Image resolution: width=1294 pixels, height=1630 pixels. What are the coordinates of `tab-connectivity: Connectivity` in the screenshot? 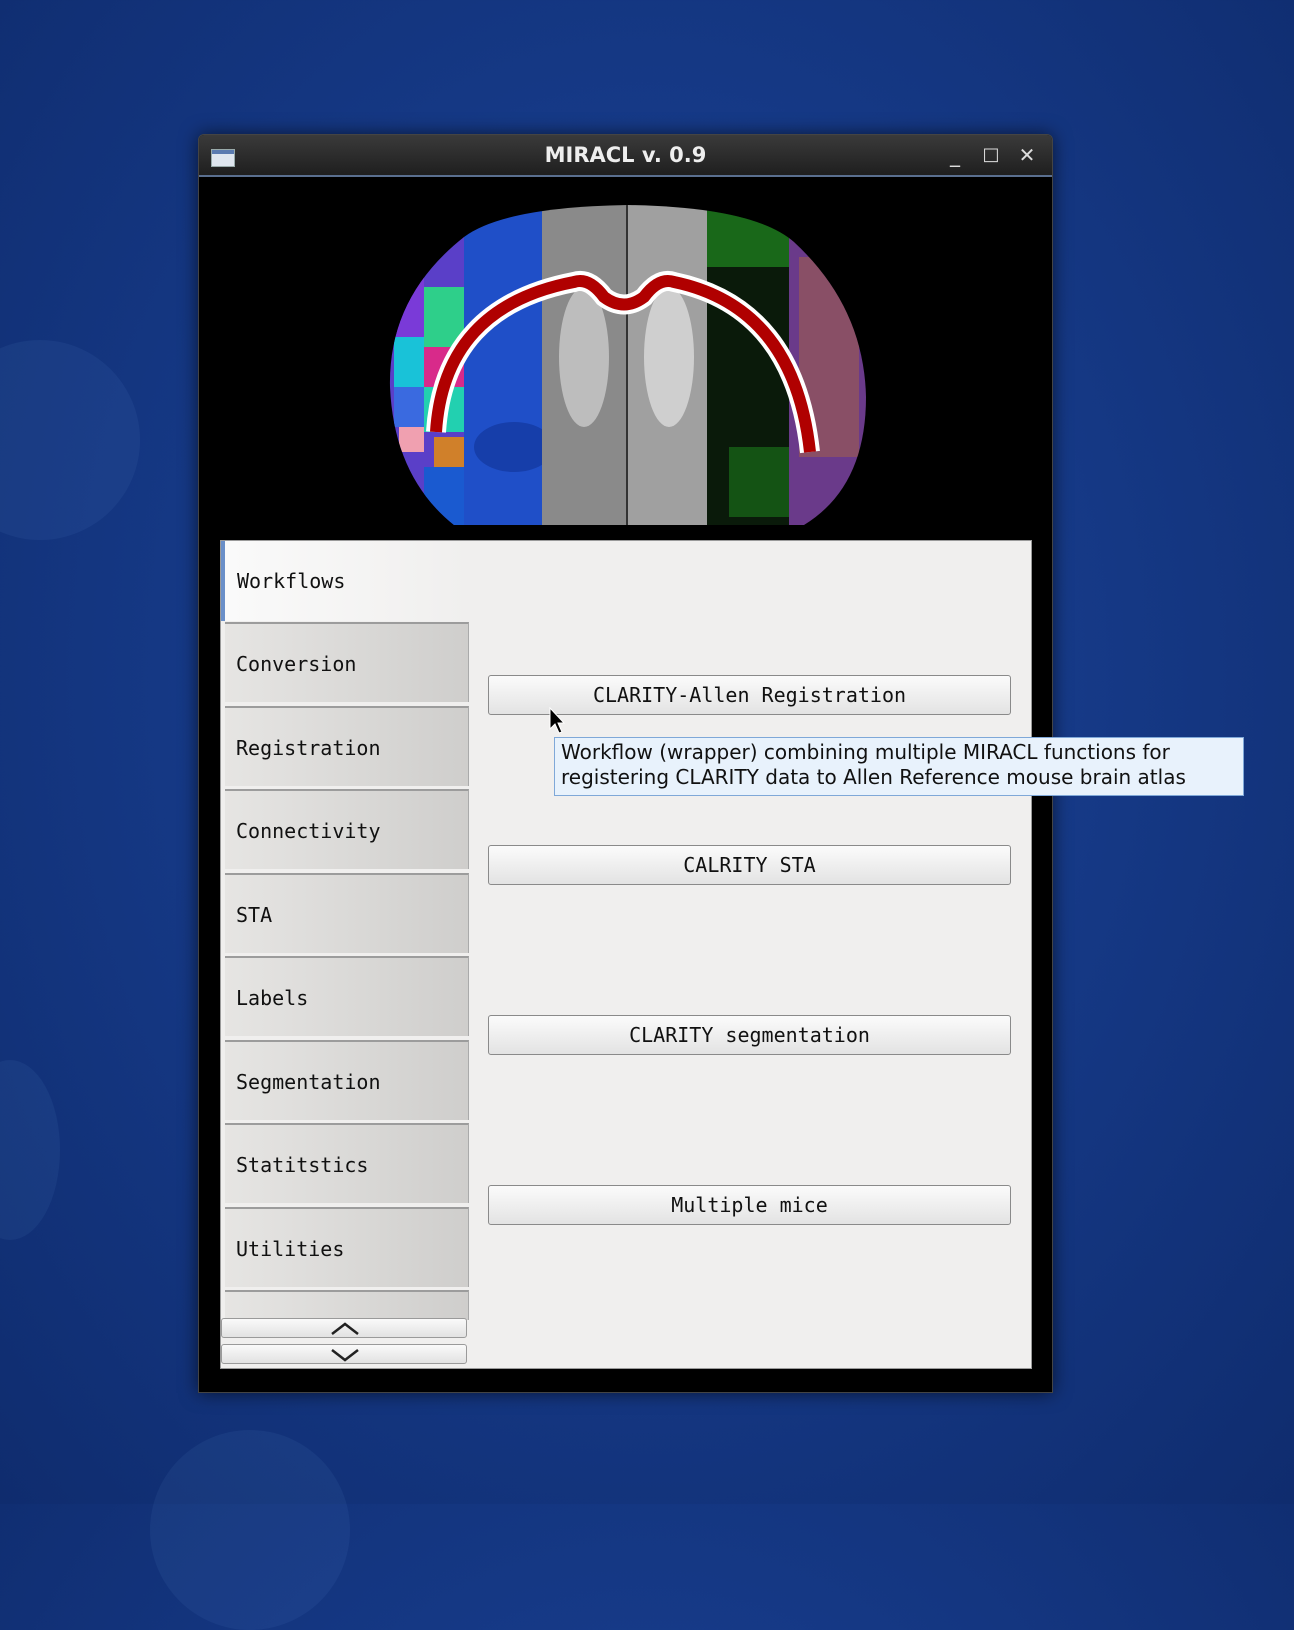 It's located at (347, 829).